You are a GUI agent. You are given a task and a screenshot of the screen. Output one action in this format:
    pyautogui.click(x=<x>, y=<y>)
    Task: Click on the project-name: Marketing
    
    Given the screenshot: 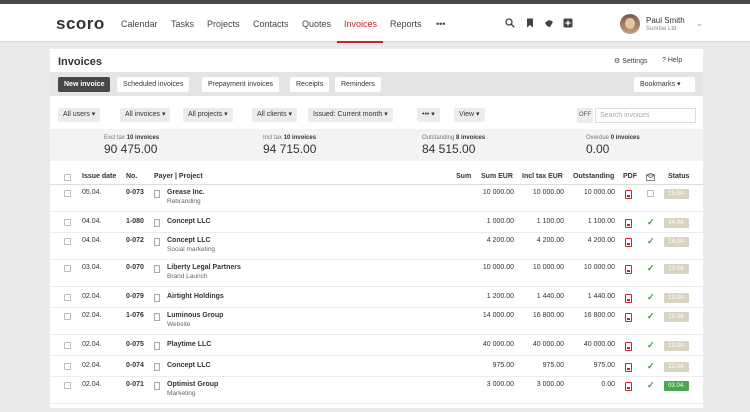 What is the action you would take?
    pyautogui.click(x=181, y=393)
    